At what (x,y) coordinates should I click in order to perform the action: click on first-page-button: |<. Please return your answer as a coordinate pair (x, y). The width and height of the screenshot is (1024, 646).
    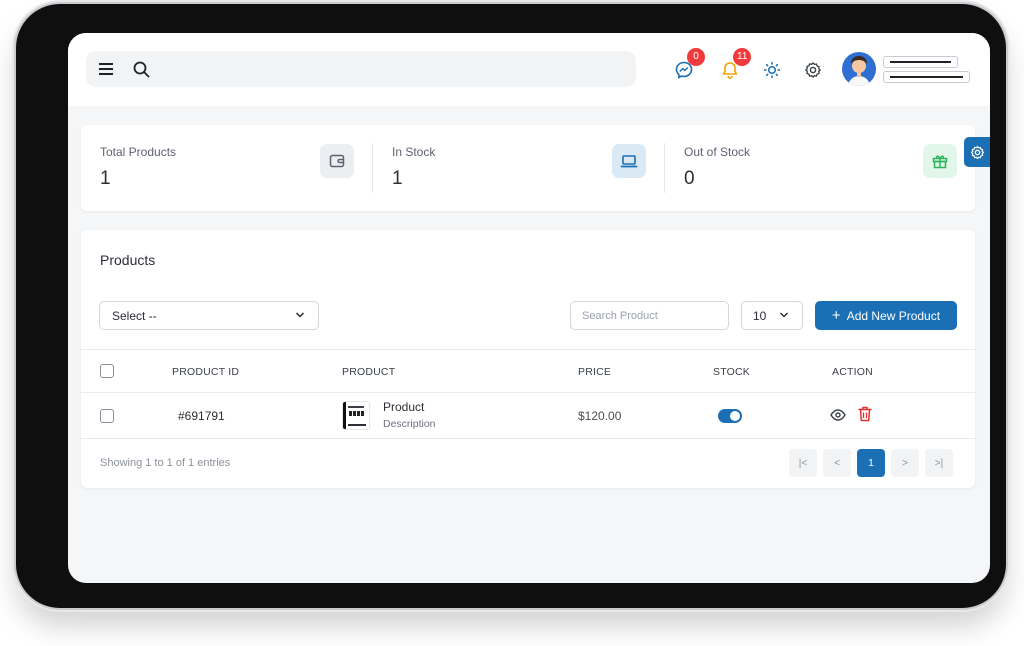
    Looking at the image, I should click on (803, 463).